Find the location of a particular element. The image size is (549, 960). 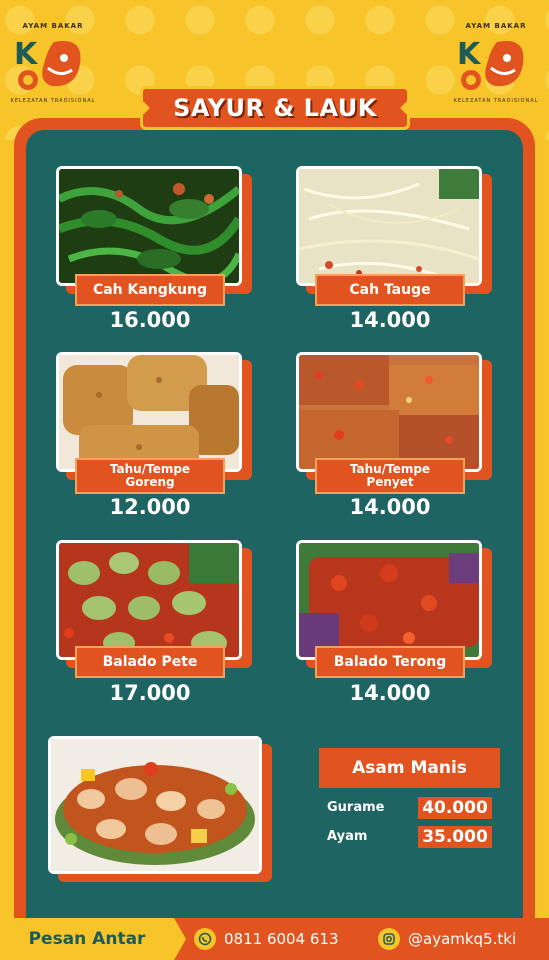

menu-card-cah-tauge is located at coordinates (394, 230).